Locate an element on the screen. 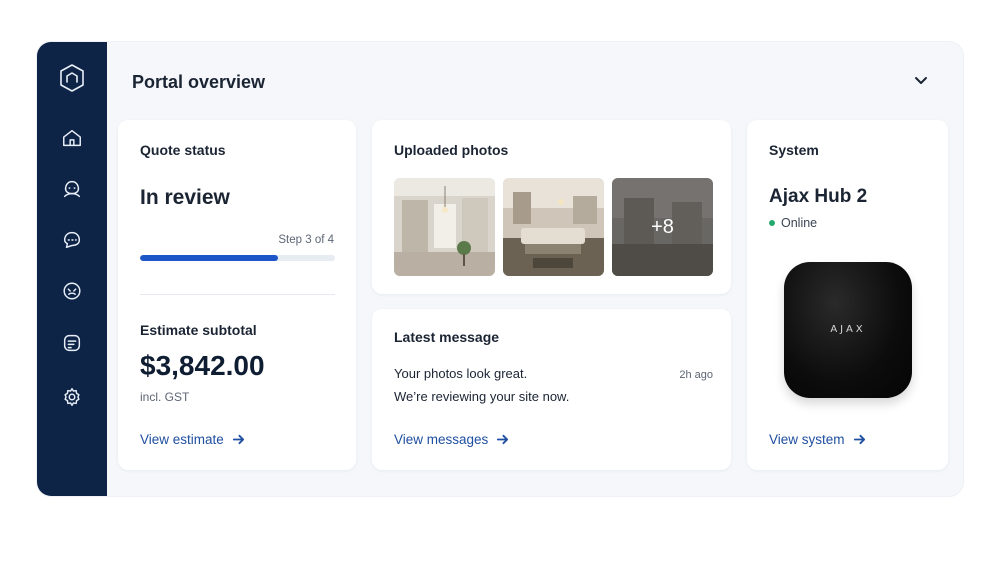 The height and width of the screenshot is (563, 1000). more-photos-count: +8 is located at coordinates (662, 227).